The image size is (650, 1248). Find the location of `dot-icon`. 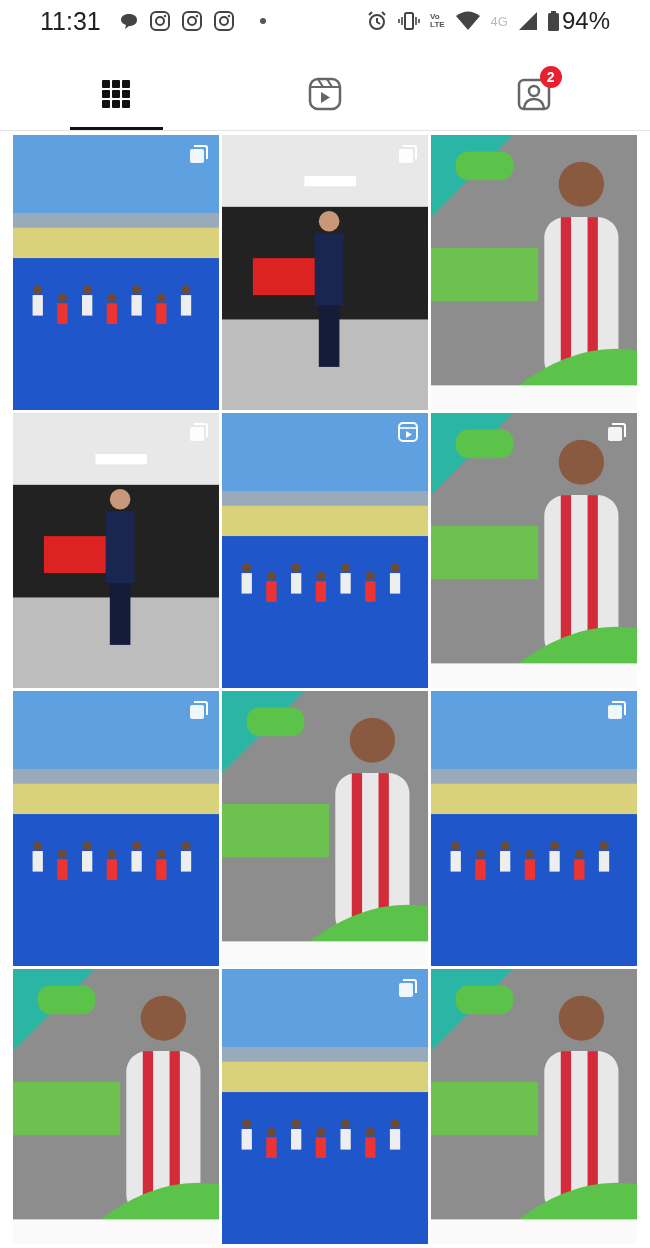

dot-icon is located at coordinates (262, 21).